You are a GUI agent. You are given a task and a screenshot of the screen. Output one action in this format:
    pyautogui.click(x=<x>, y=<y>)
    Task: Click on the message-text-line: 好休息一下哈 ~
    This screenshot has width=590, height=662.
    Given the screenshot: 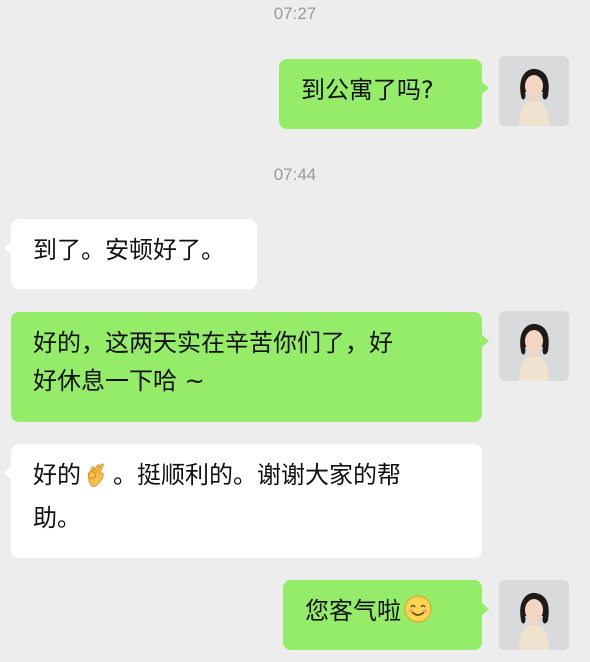 What is the action you would take?
    pyautogui.click(x=119, y=381)
    